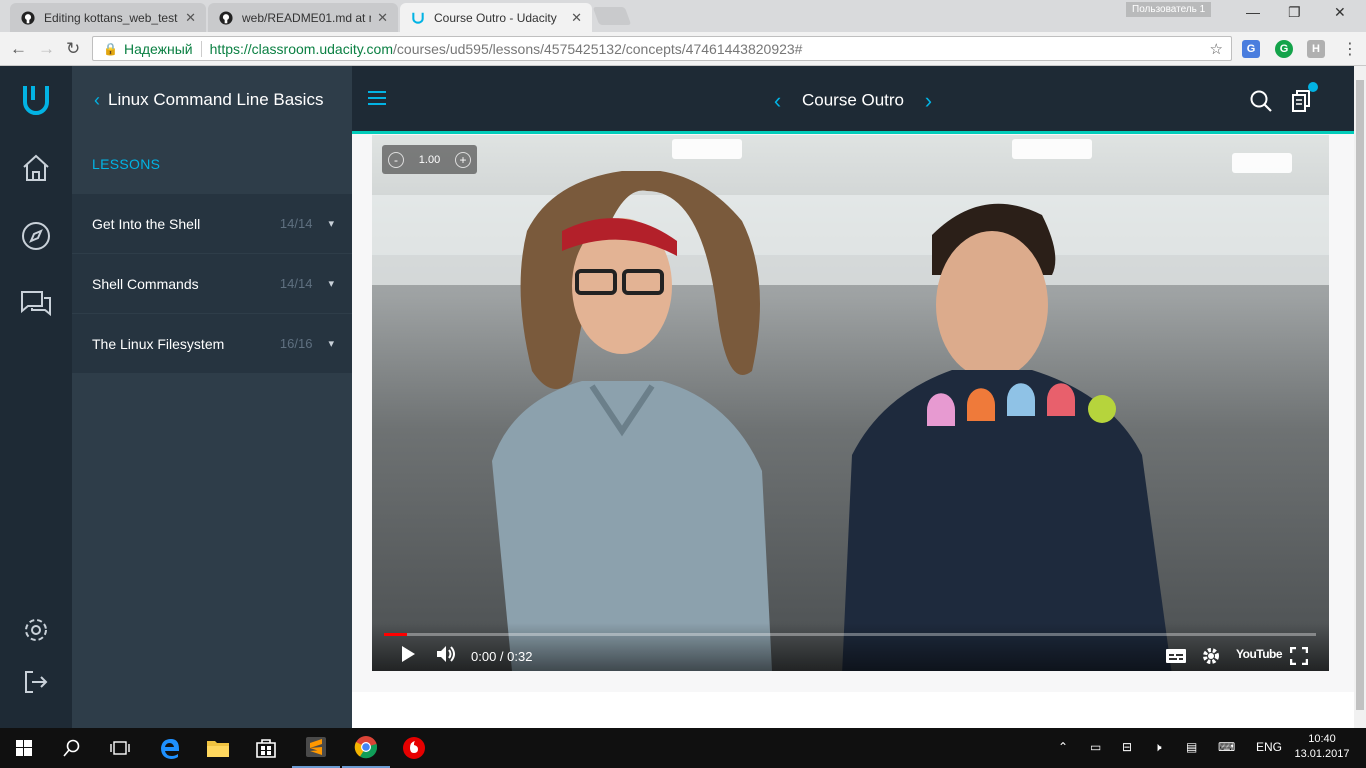  Describe the element at coordinates (1216, 49) in the screenshot. I see `bookmark-star-icon: ☆` at that location.